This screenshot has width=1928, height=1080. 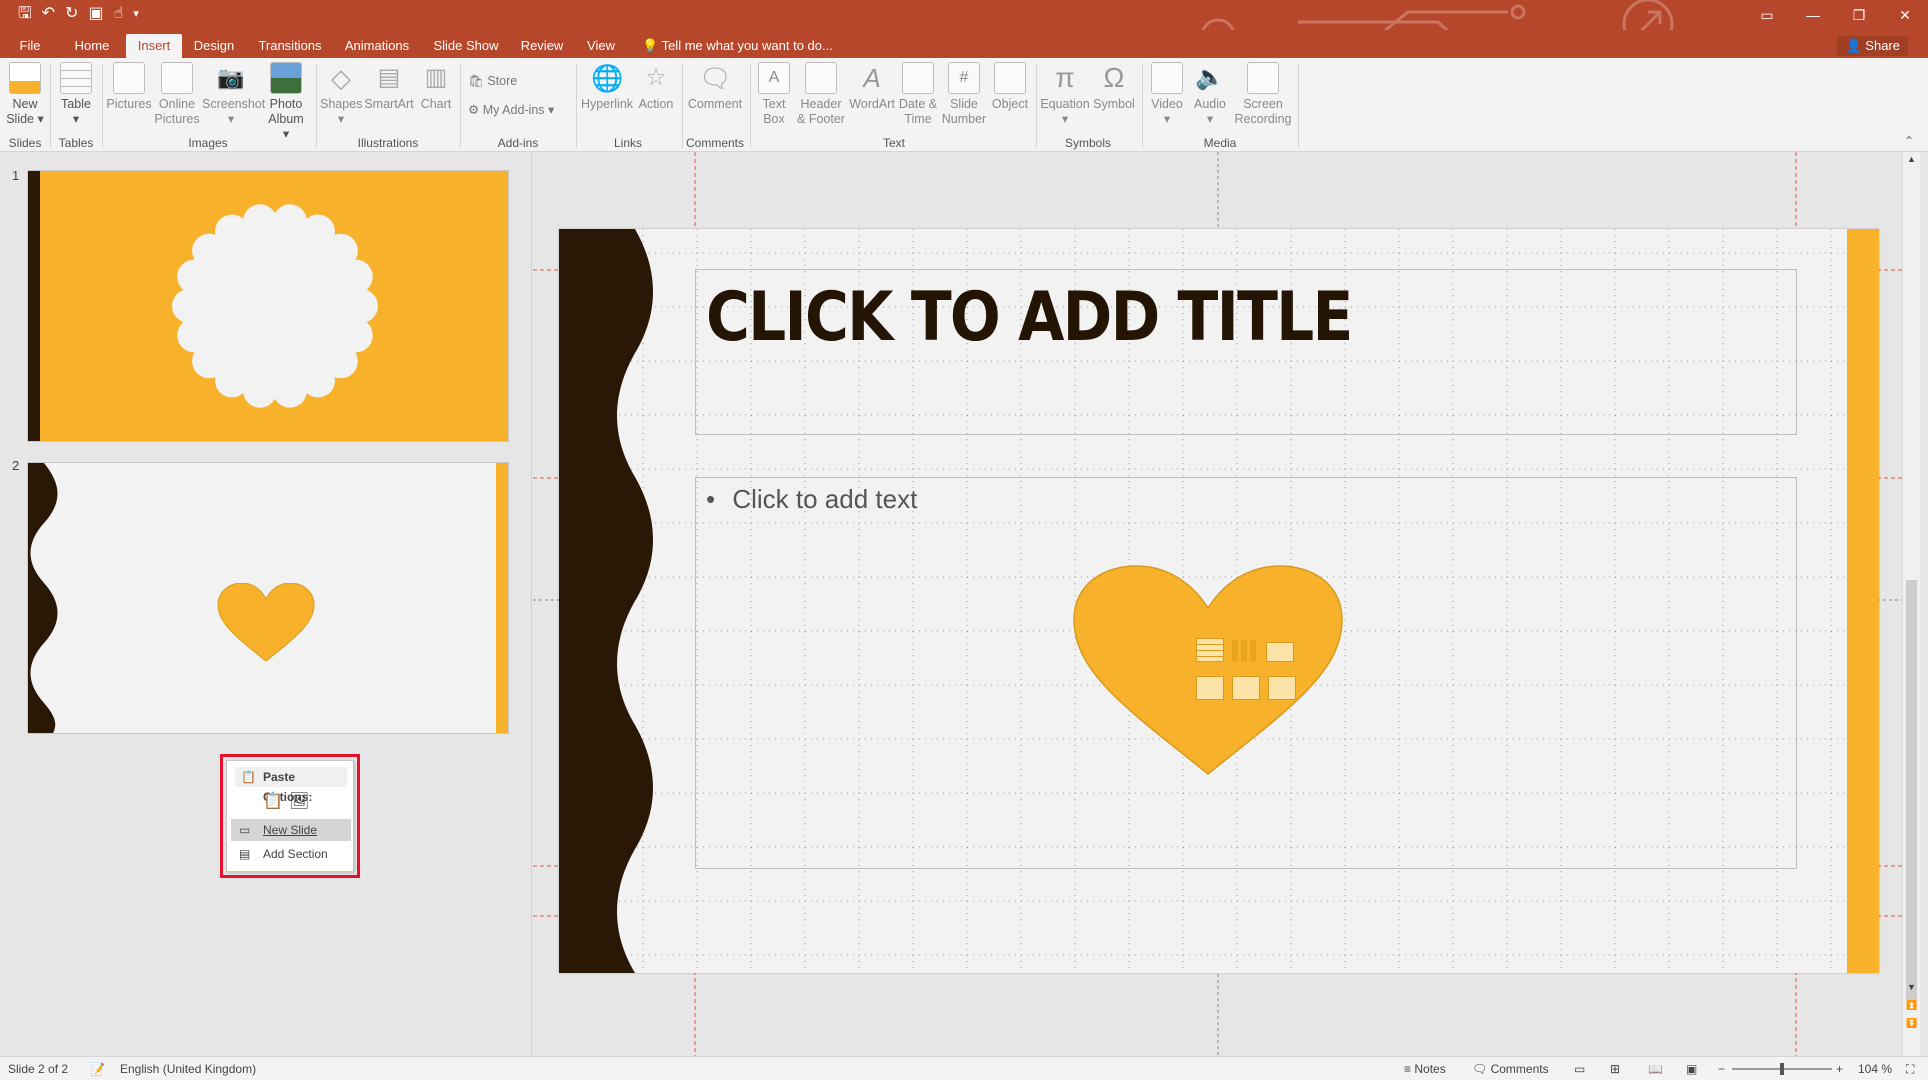 What do you see at coordinates (1909, 141) in the screenshot?
I see `collapse-ribbon-icon: ⌃` at bounding box center [1909, 141].